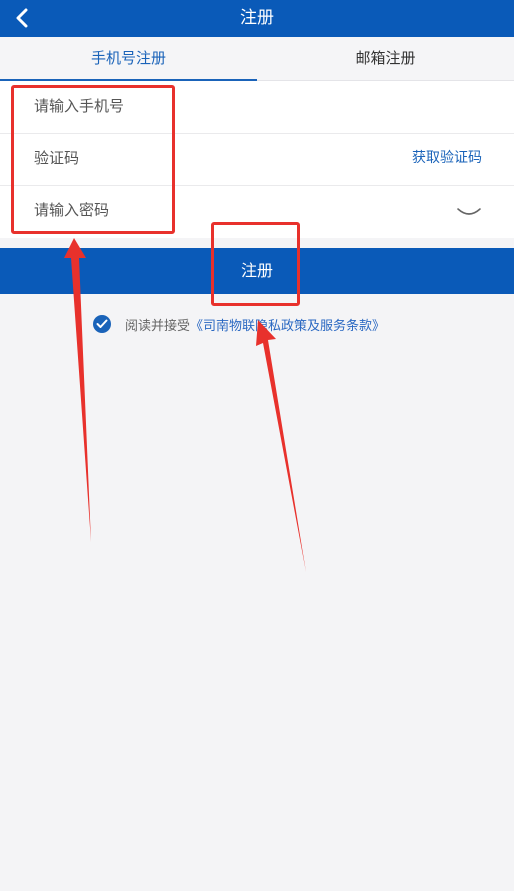 The image size is (514, 891). What do you see at coordinates (255, 264) in the screenshot?
I see `annotation-box-button` at bounding box center [255, 264].